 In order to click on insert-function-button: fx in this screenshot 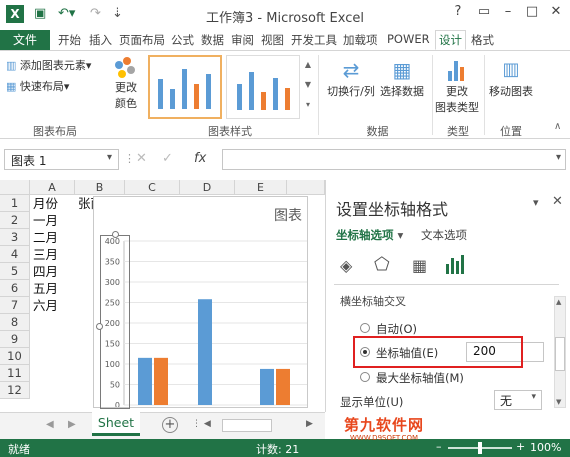, I will do `click(200, 158)`.